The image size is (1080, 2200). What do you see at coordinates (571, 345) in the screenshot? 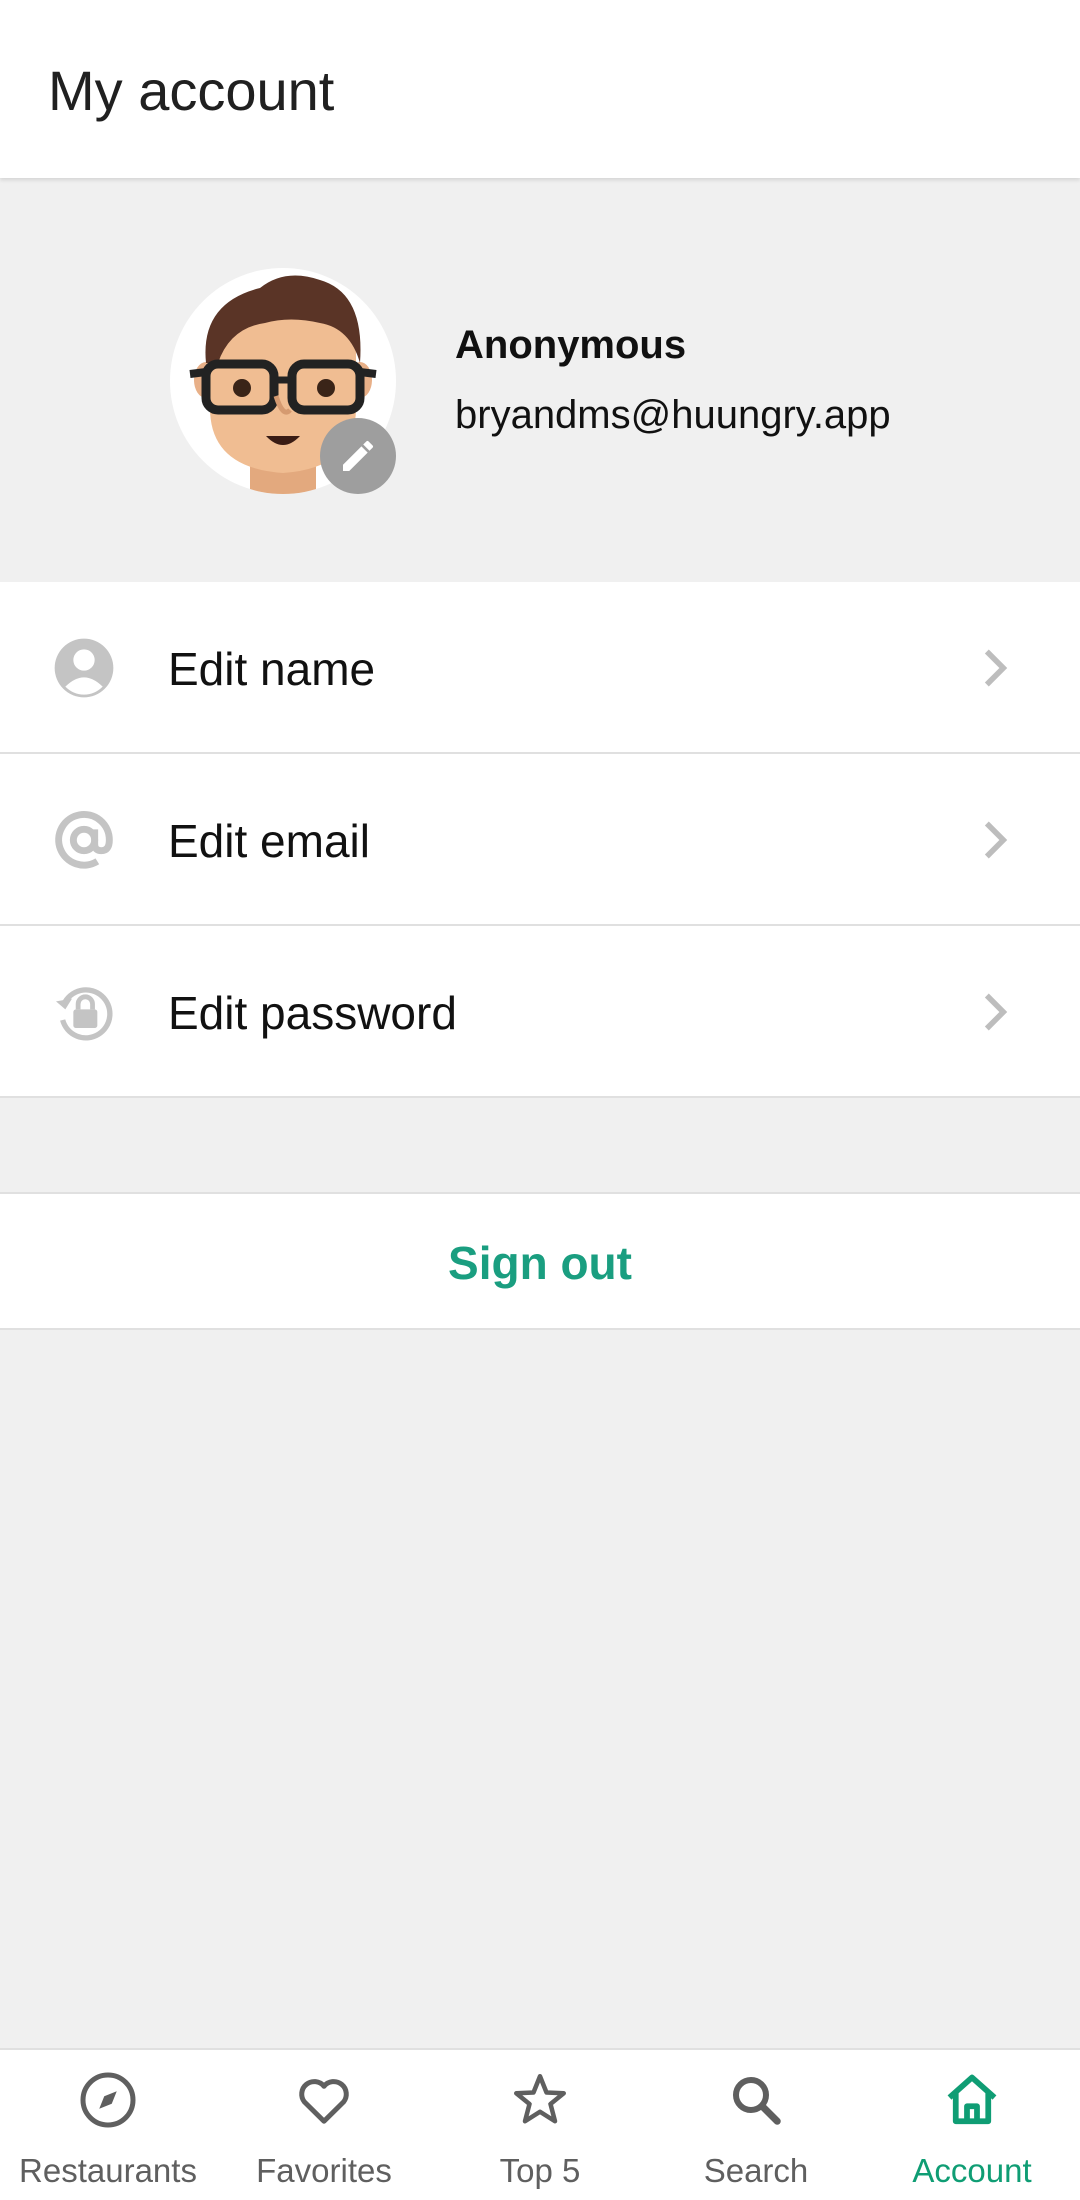
I see `profile-name: Anonymous` at bounding box center [571, 345].